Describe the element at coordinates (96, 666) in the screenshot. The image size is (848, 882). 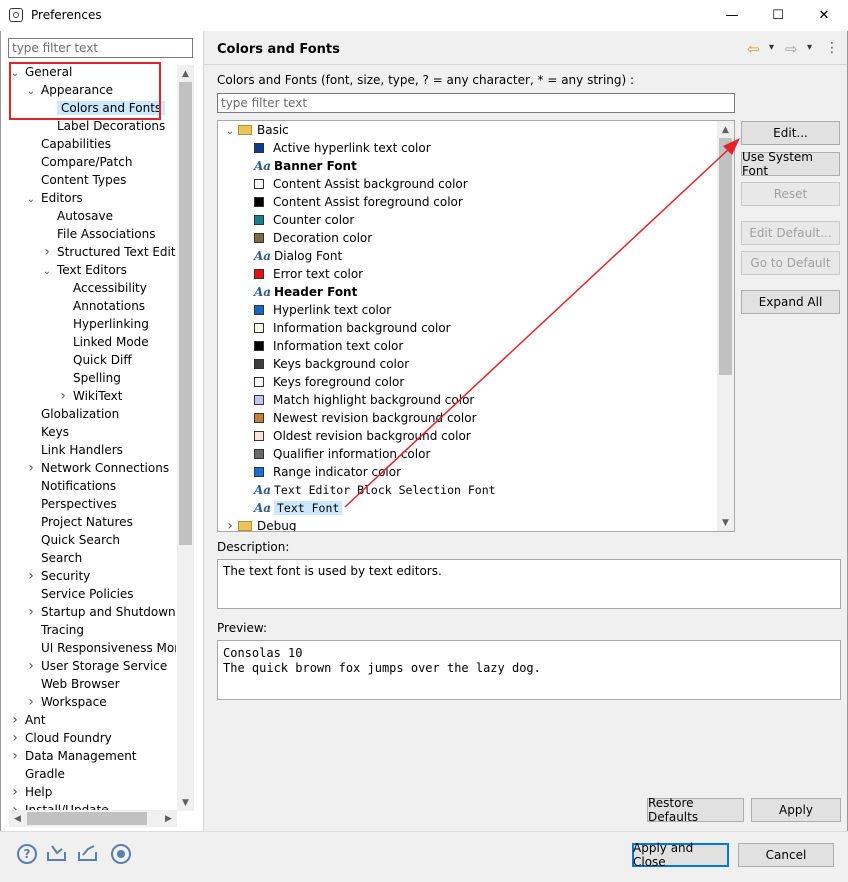
I see `tree-item-user-storage-service: › User Storage Service` at that location.